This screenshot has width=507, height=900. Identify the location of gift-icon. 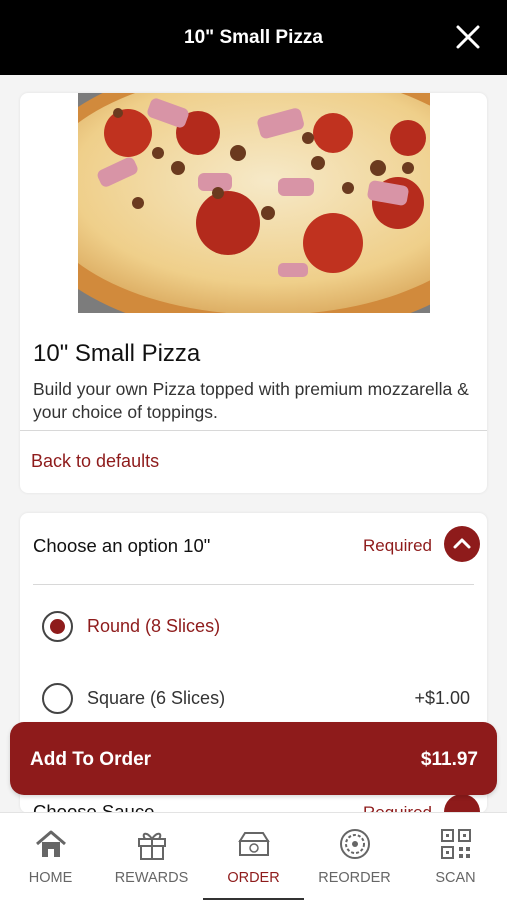
(152, 846).